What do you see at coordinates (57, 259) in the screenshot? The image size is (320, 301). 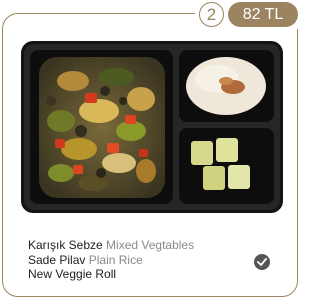 I see `menu-item-name: Sade Pilav` at bounding box center [57, 259].